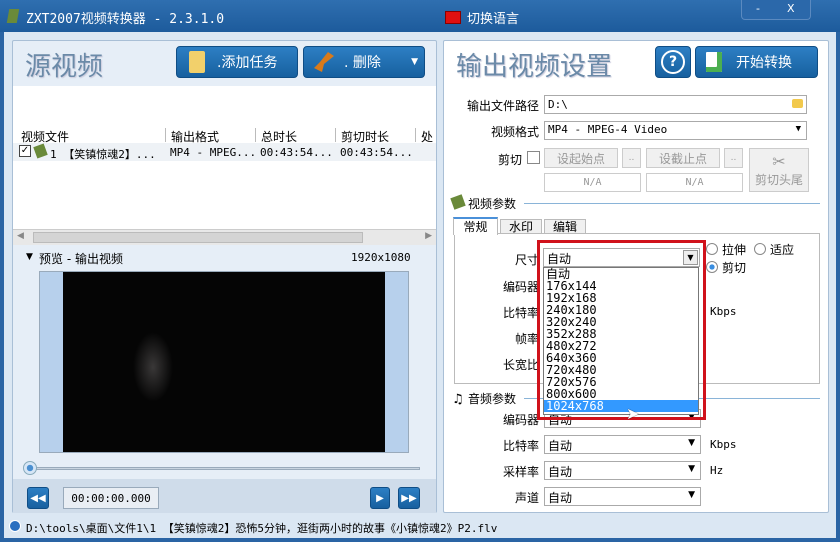 The height and width of the screenshot is (542, 840). I want to click on divider, so click(672, 203).